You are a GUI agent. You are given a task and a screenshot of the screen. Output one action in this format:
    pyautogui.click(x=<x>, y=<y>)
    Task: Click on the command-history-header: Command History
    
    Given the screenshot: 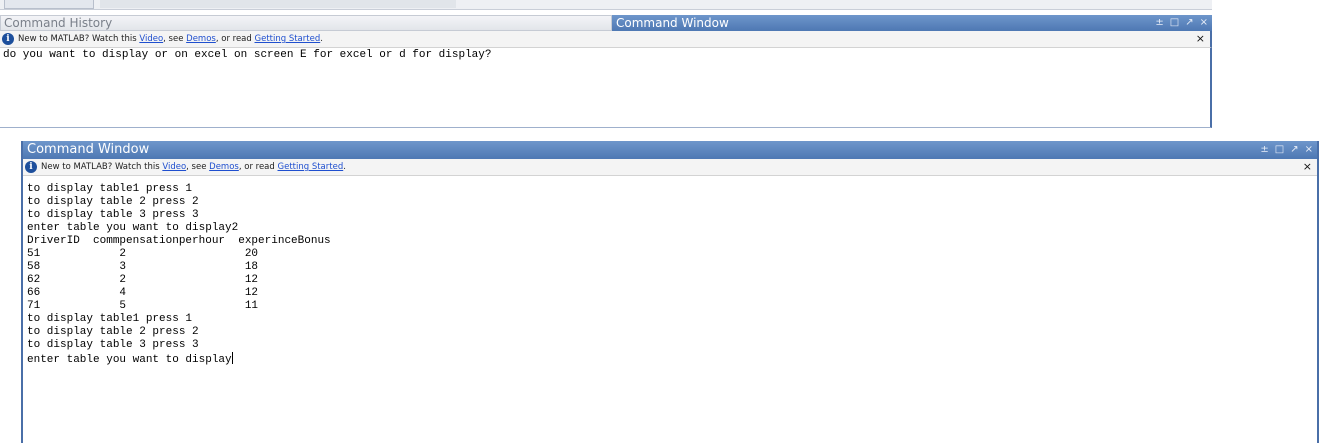 What is the action you would take?
    pyautogui.click(x=306, y=23)
    